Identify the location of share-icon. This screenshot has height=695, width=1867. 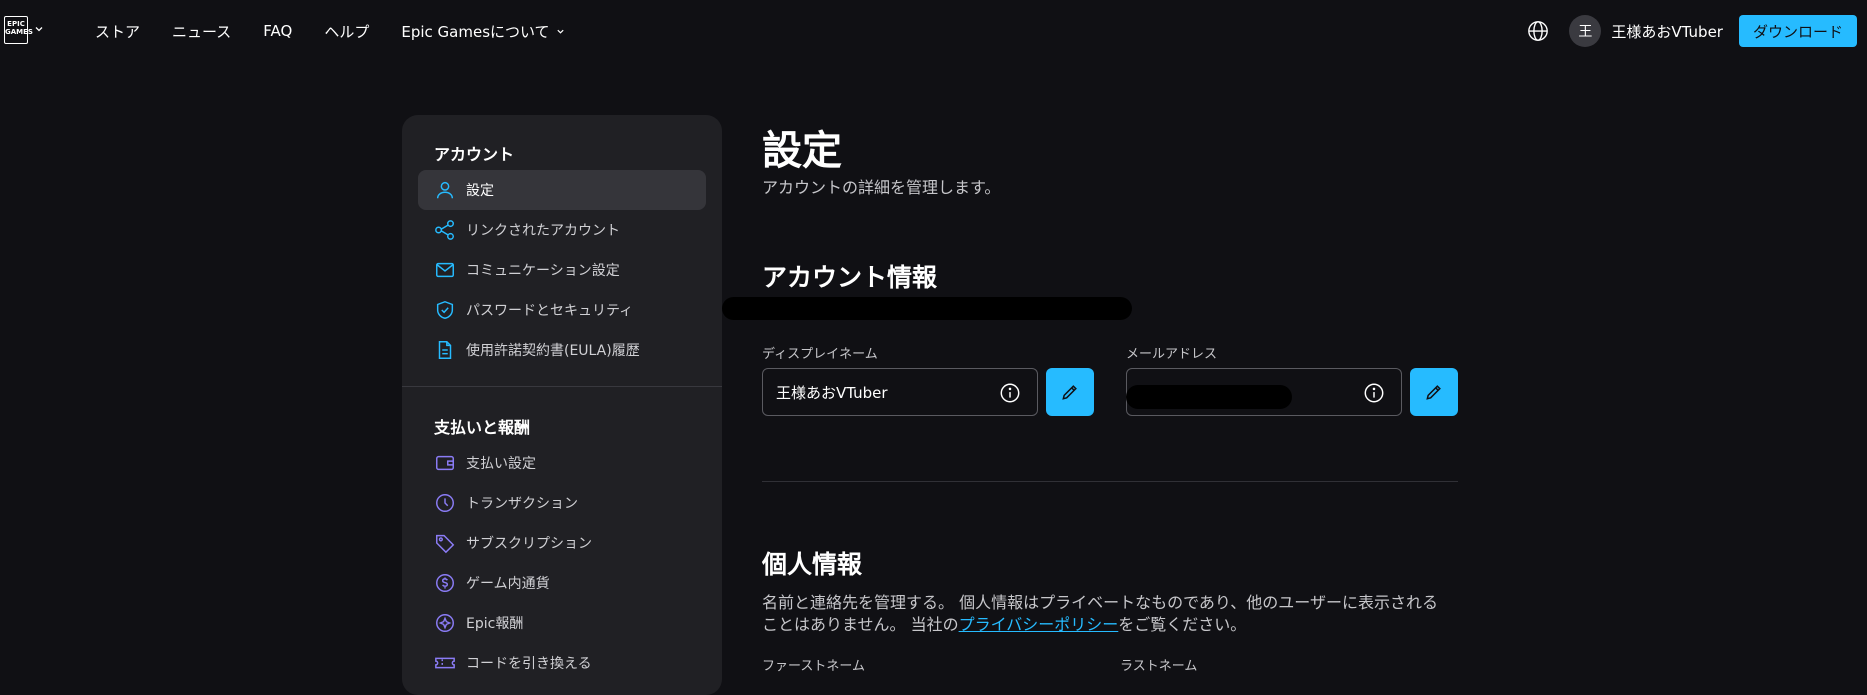
(444, 230).